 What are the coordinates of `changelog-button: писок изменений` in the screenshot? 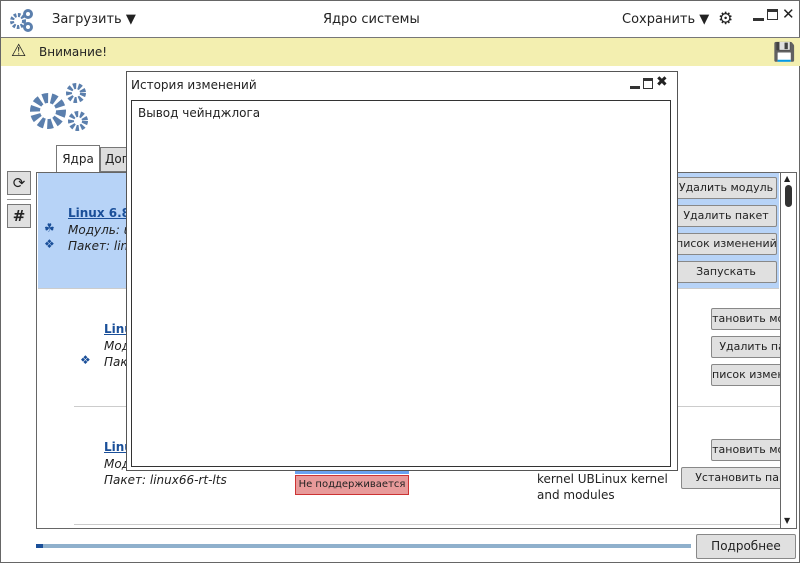 It's located at (726, 244).